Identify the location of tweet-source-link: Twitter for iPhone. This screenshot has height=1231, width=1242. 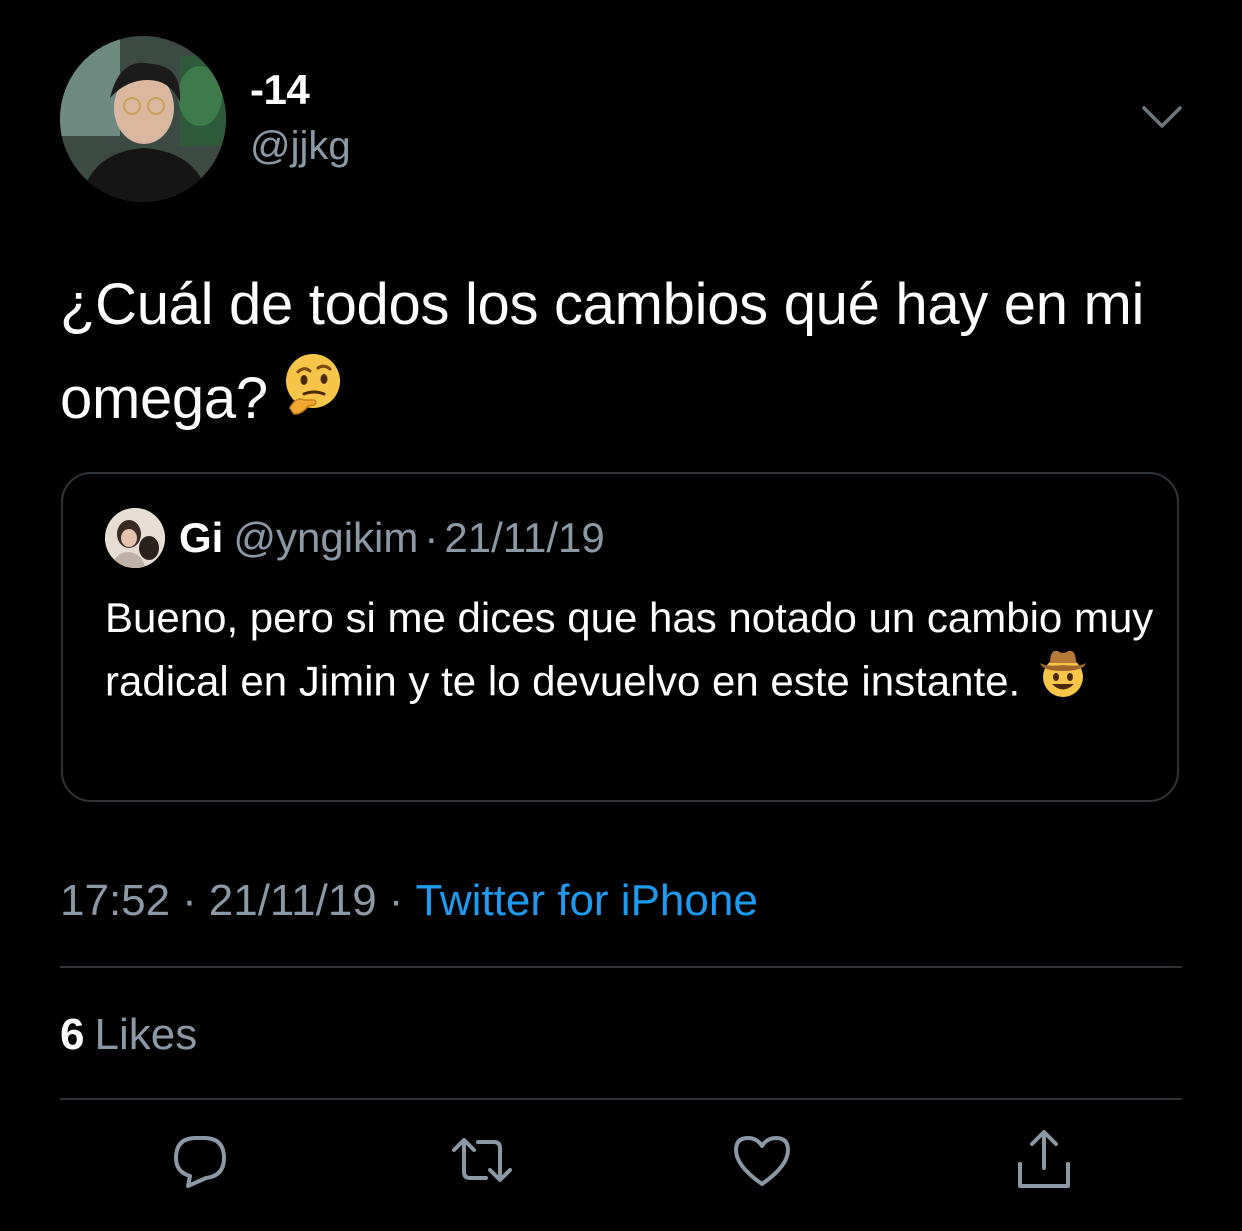
(586, 900).